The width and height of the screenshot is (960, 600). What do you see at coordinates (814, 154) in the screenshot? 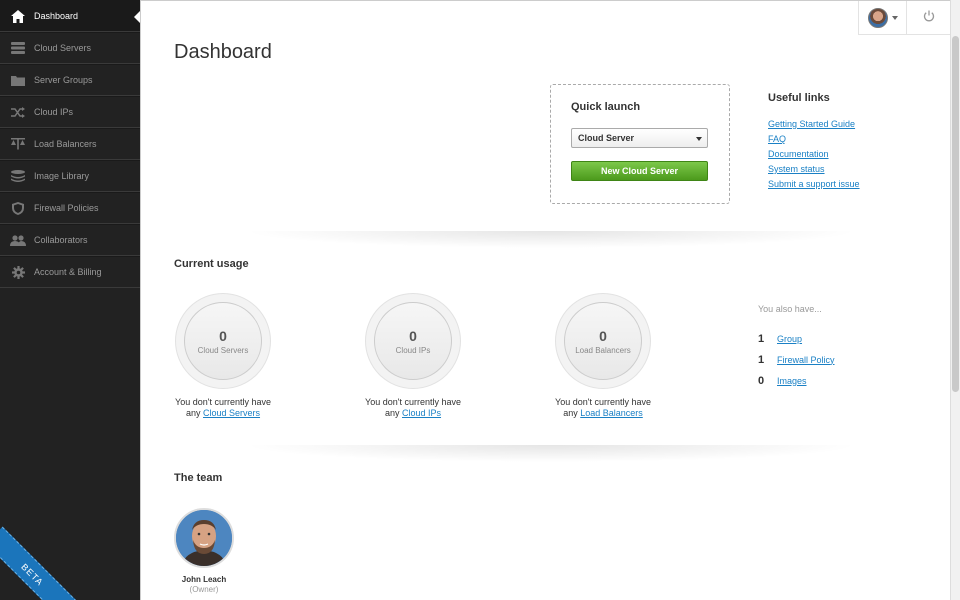
I see `link-documentation: Documentation` at bounding box center [814, 154].